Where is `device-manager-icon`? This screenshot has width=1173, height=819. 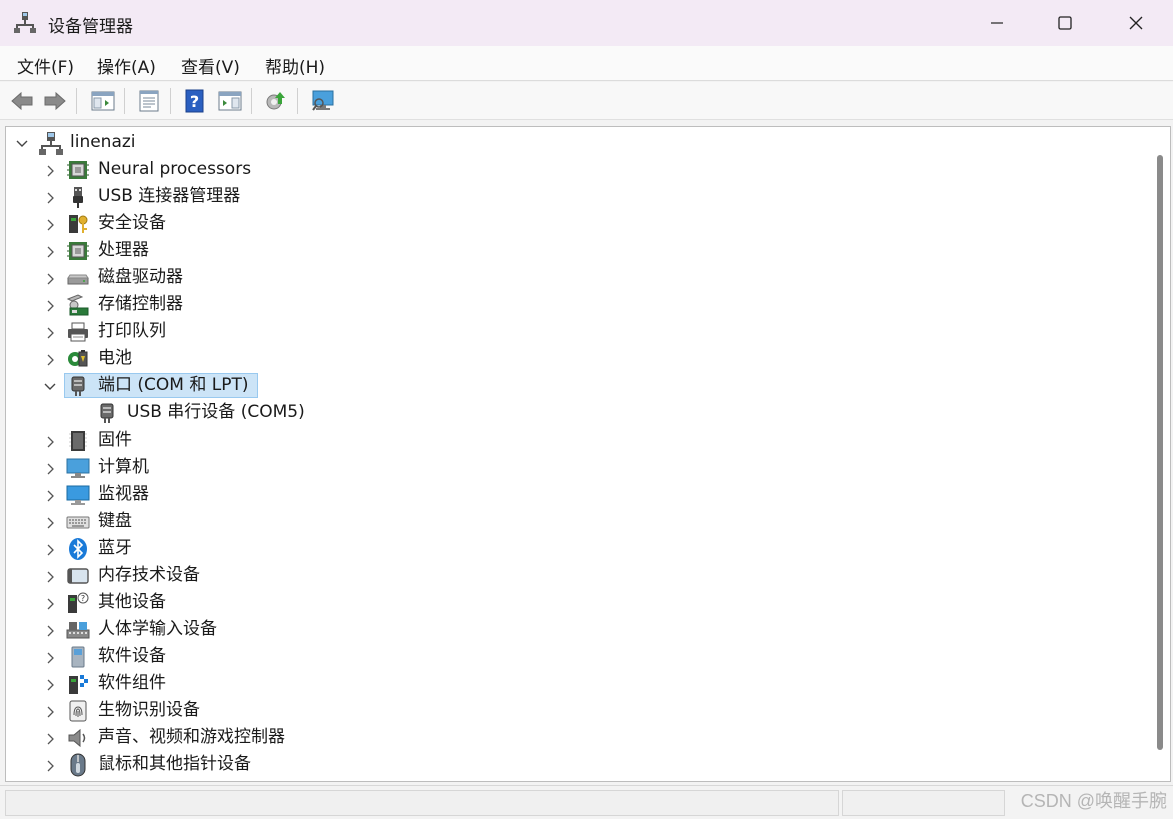
device-manager-icon is located at coordinates (25, 22).